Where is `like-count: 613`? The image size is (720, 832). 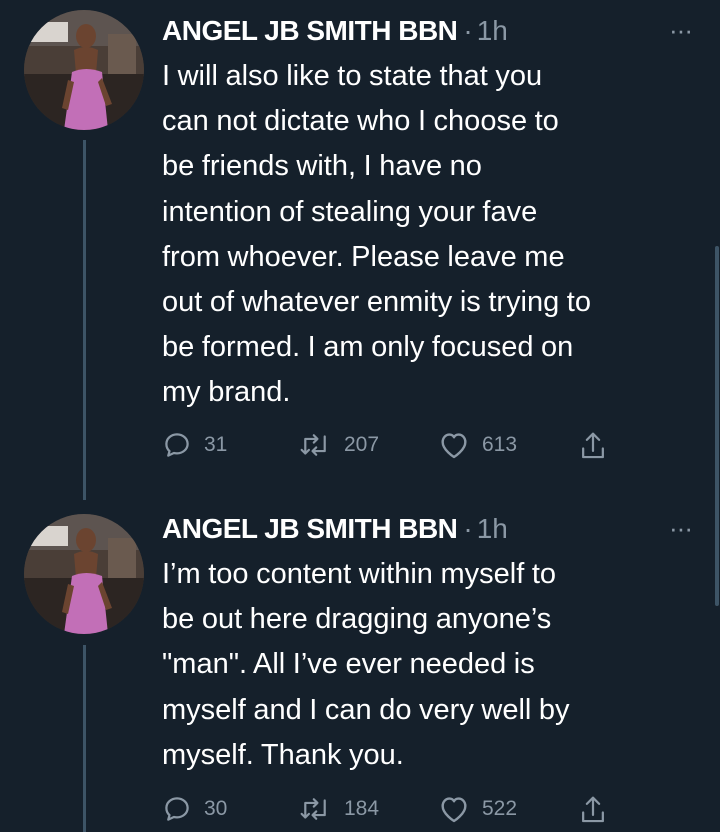 like-count: 613 is located at coordinates (500, 444).